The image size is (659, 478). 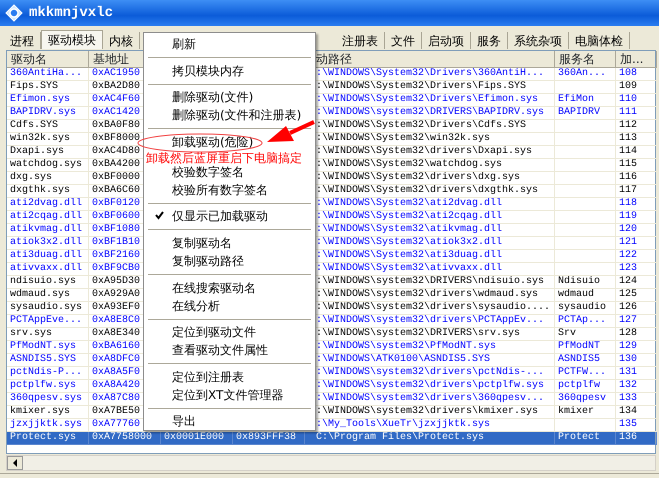 I want to click on table-cell: C:\Program Files\Protect.sys, so click(x=430, y=438).